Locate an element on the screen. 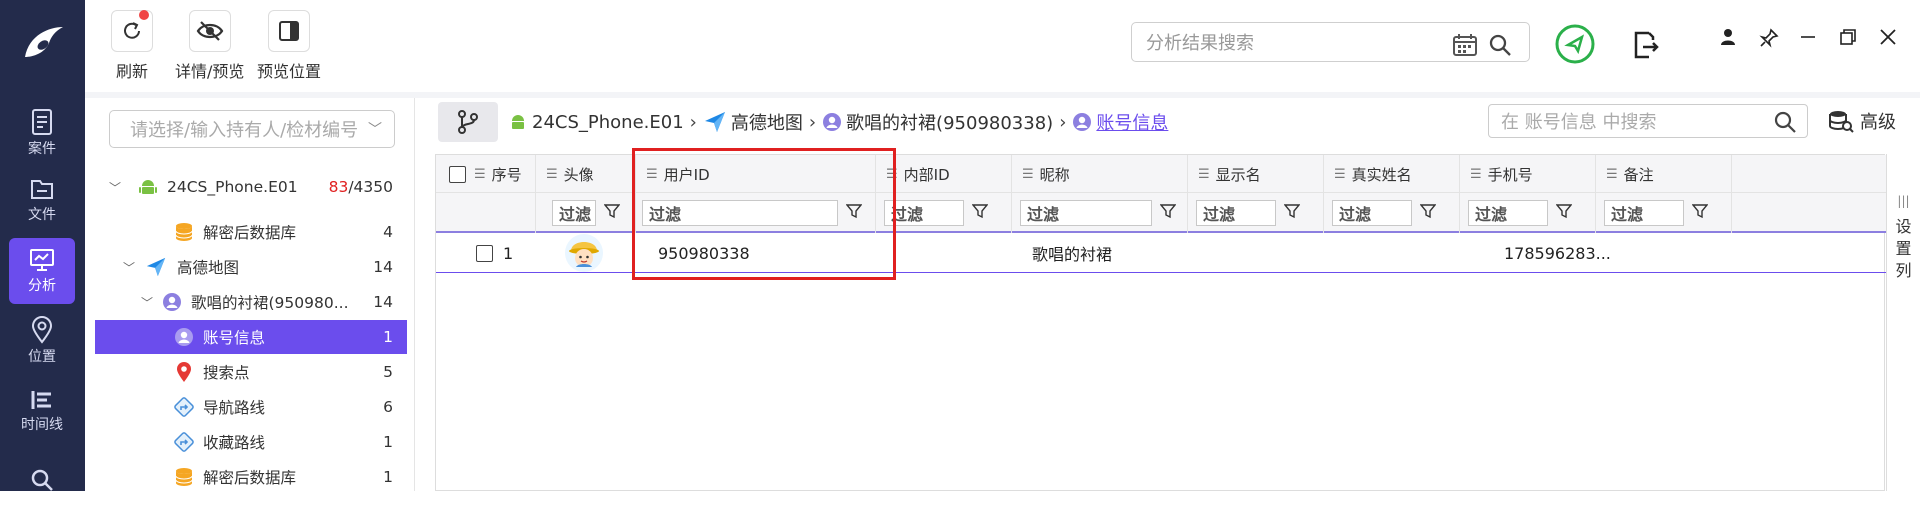  table-search-input: 在 账号信息 中搜索 is located at coordinates (1648, 121).